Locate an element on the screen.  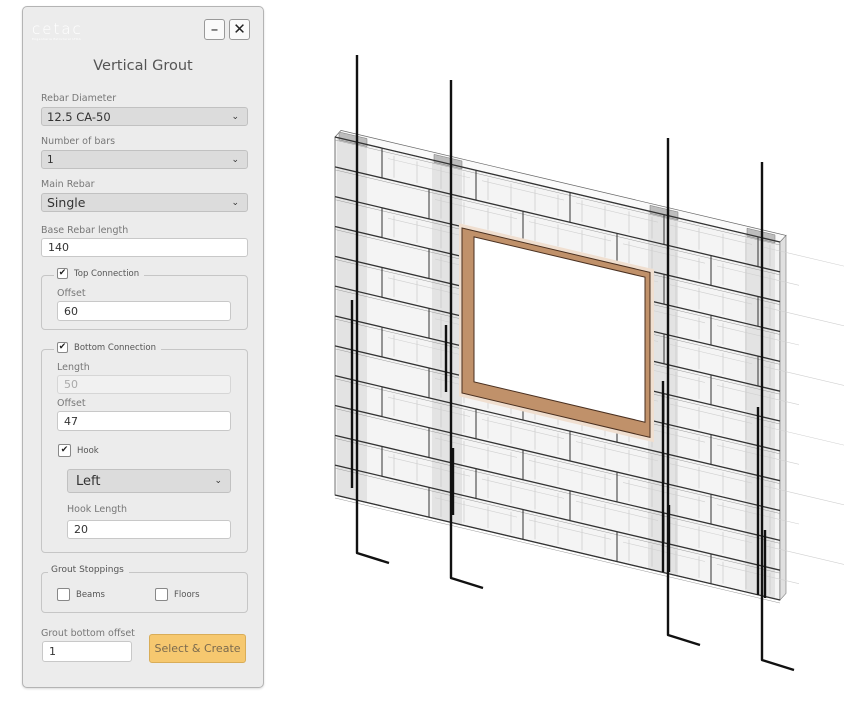
wall-side is located at coordinates (783, 417).